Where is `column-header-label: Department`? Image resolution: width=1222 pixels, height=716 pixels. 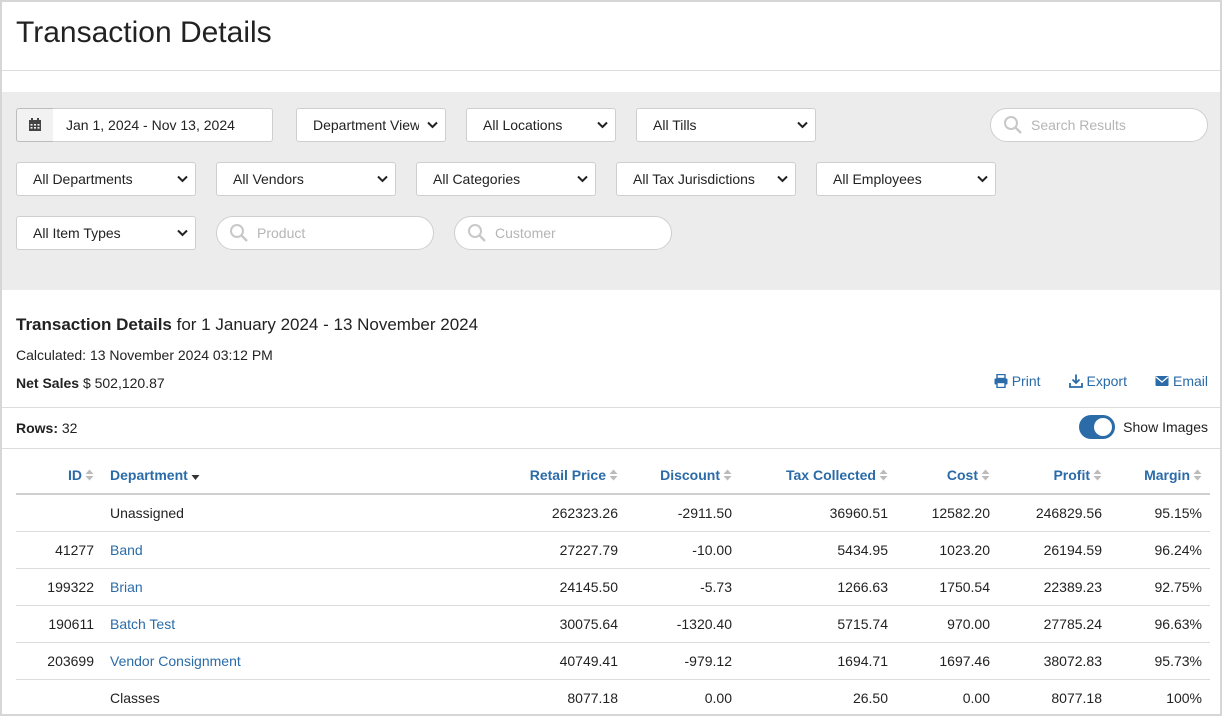
column-header-label: Department is located at coordinates (149, 474).